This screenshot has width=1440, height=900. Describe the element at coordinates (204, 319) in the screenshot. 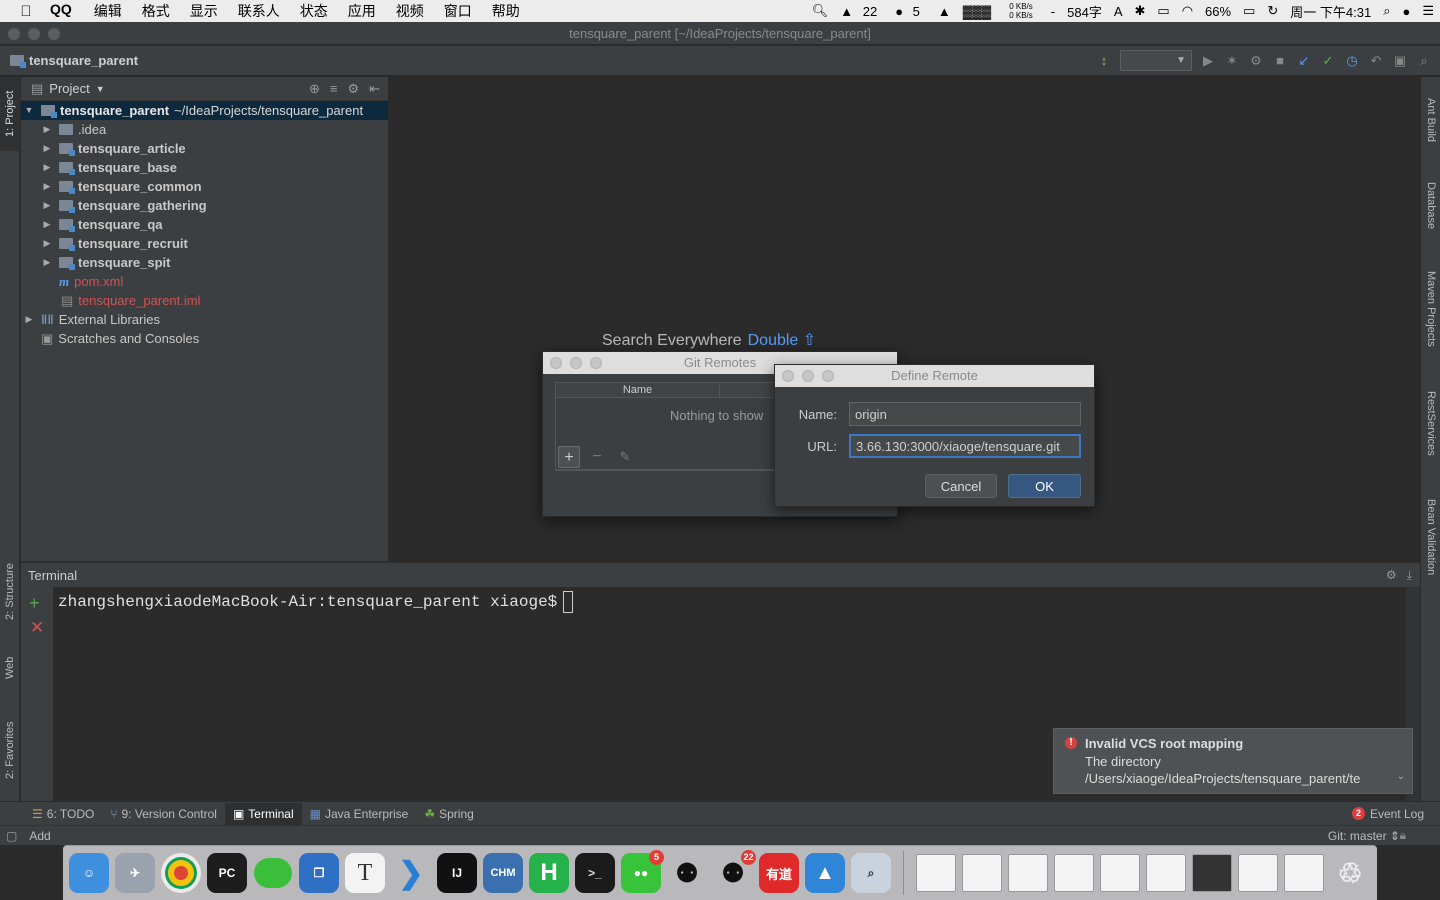

I see `tree-item-external-libraries: ▶ ⅡⅡ External Libraries` at that location.